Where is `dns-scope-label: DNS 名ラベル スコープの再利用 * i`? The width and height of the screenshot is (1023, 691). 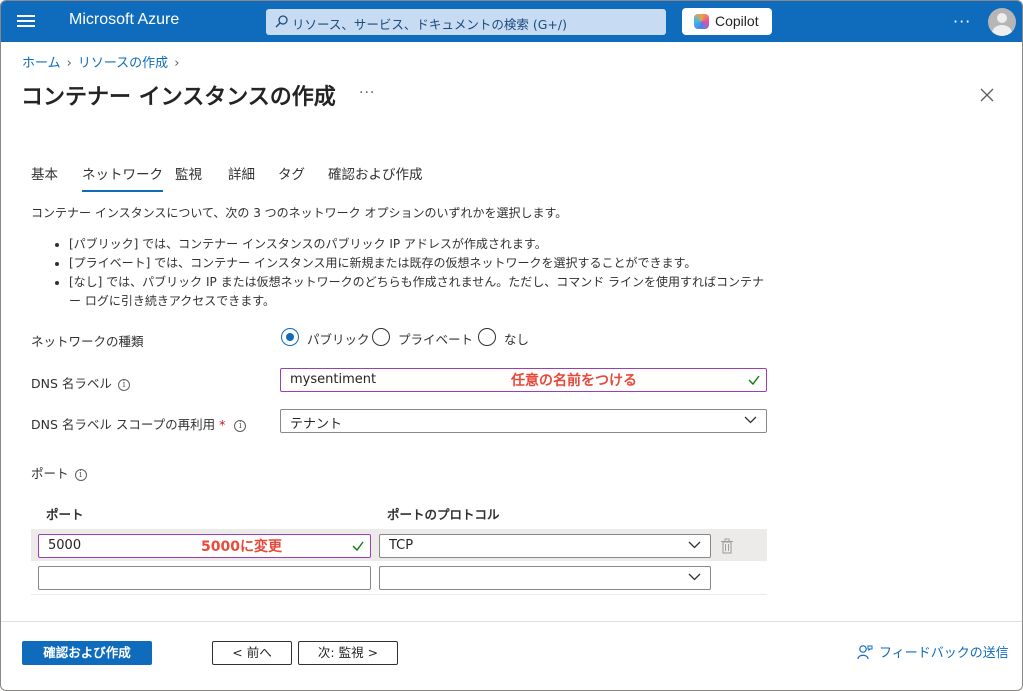
dns-scope-label: DNS 名ラベル スコープの再利用 * i is located at coordinates (139, 423).